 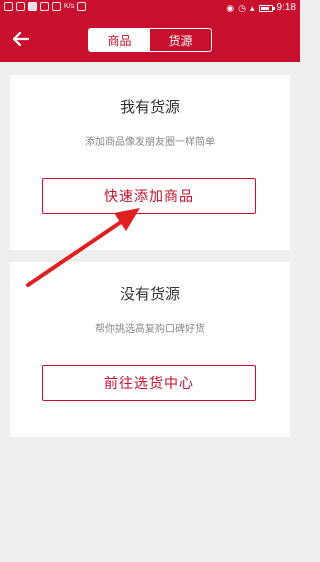 What do you see at coordinates (242, 8) in the screenshot?
I see `alarm-icon: ◷` at bounding box center [242, 8].